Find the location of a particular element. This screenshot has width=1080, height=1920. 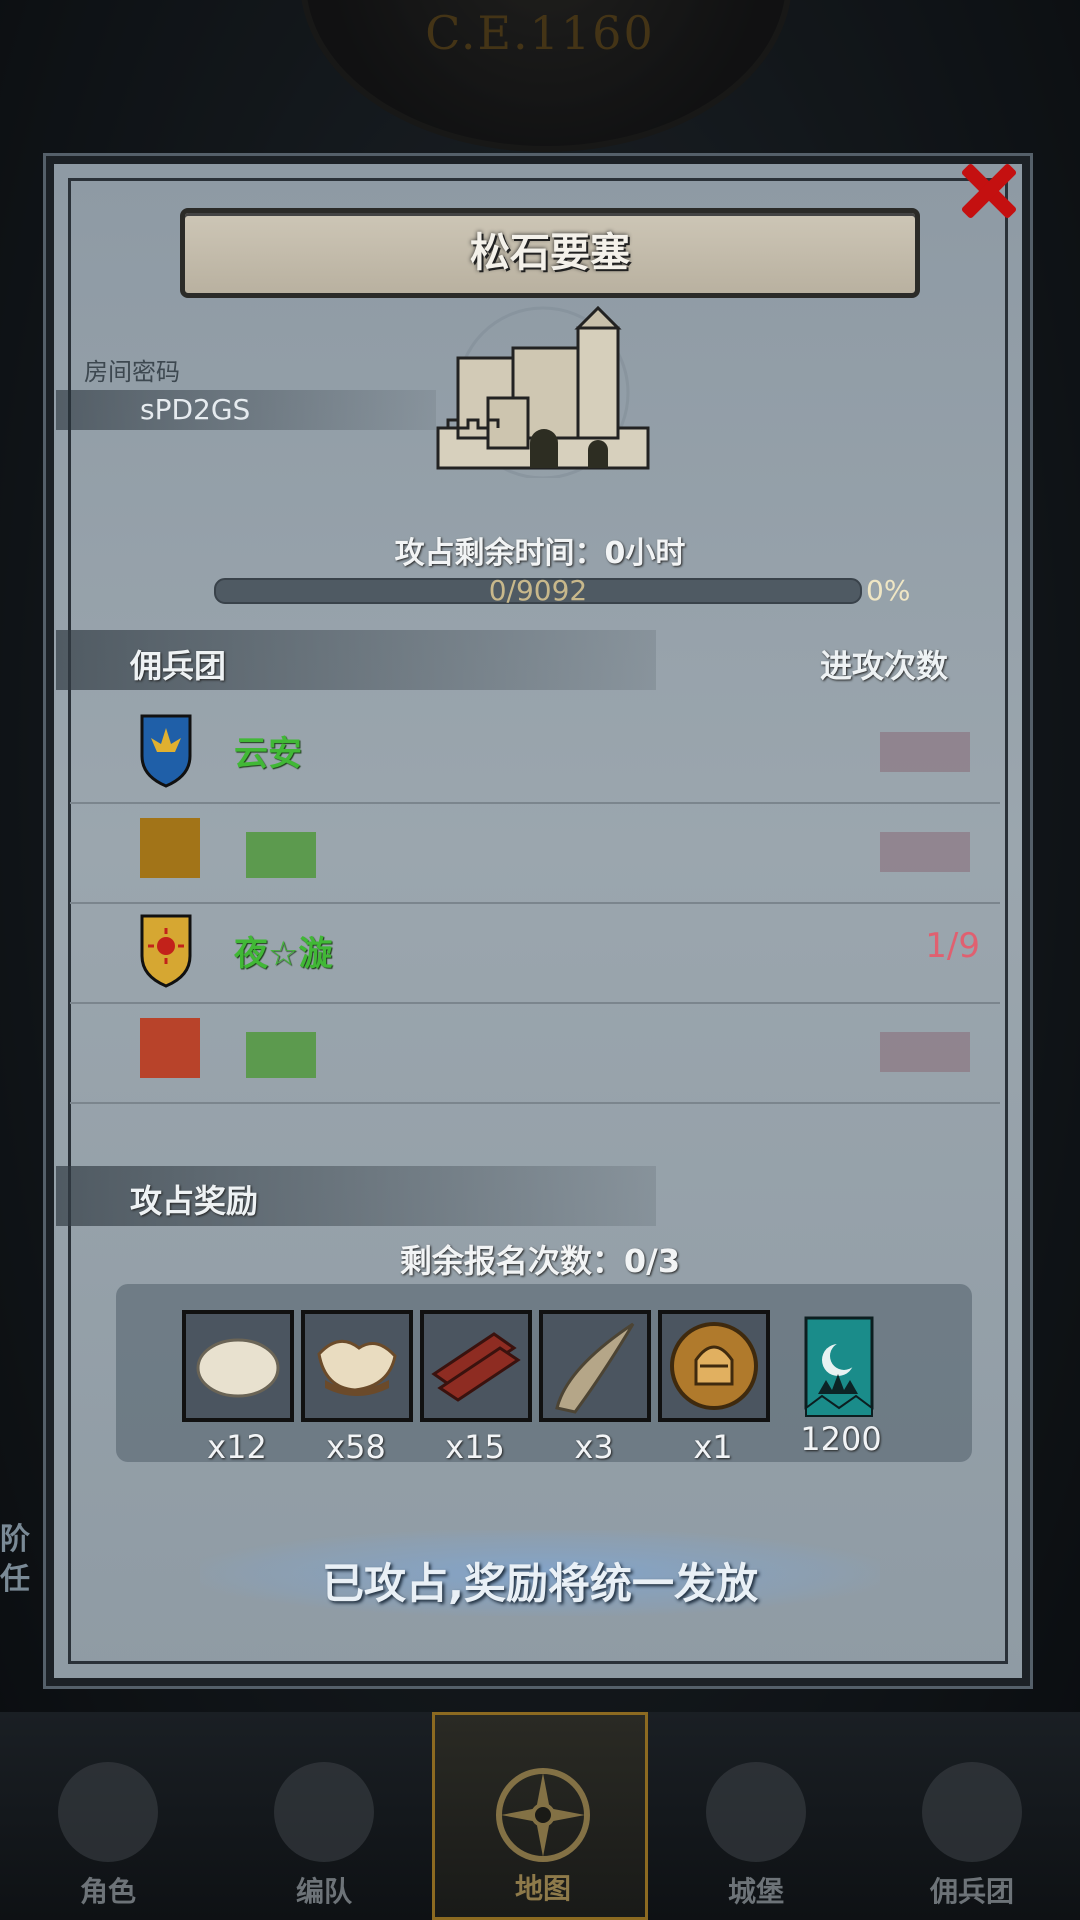

nav-label: 角色 is located at coordinates (107, 1891).